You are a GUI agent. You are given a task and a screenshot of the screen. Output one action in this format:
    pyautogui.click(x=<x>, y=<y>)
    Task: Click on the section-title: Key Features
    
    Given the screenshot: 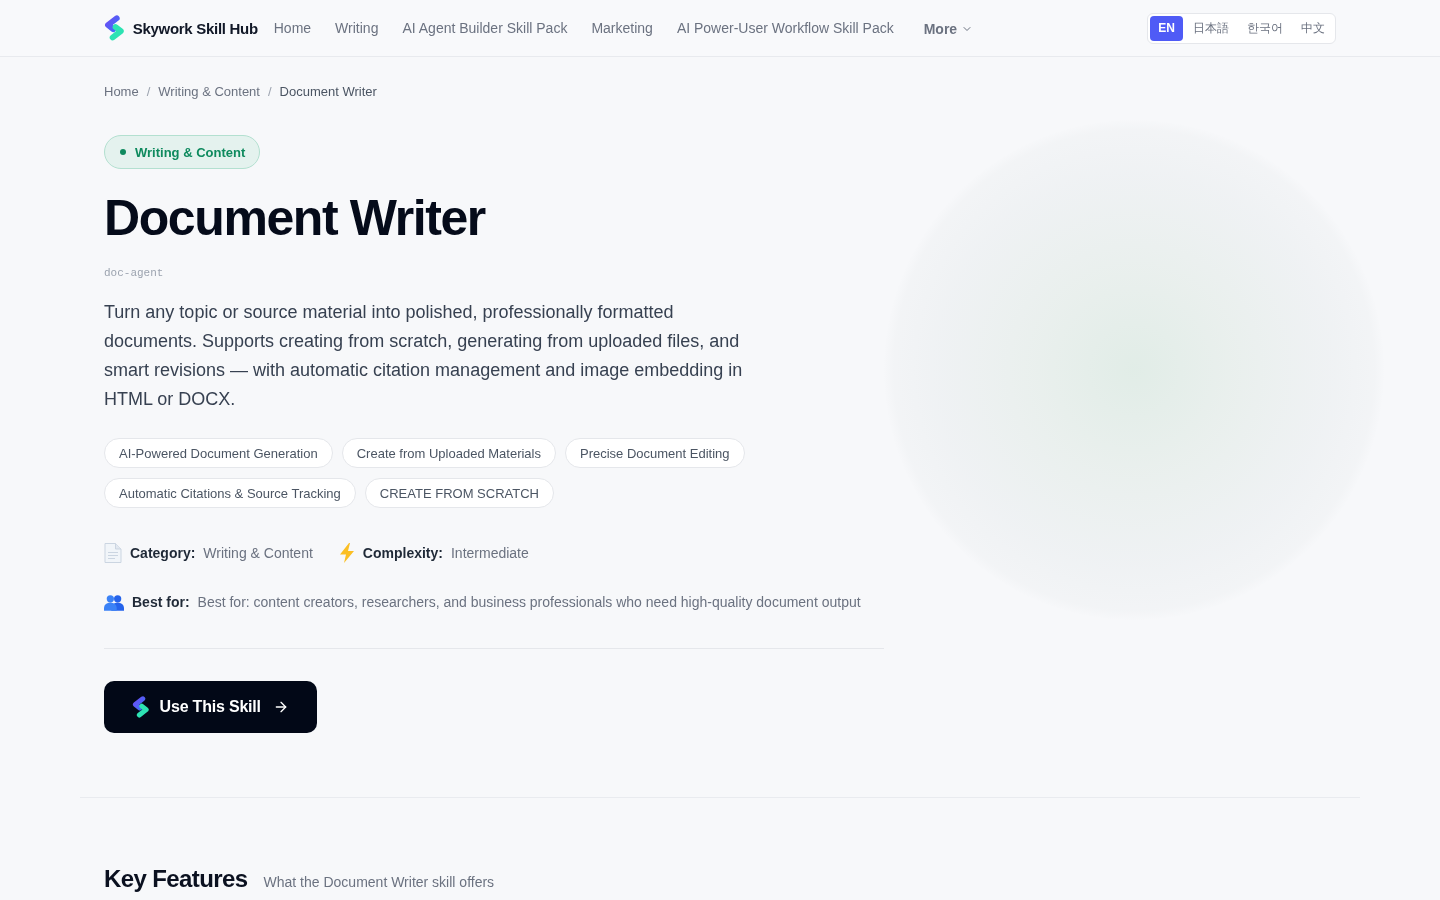 What is the action you would take?
    pyautogui.click(x=176, y=879)
    